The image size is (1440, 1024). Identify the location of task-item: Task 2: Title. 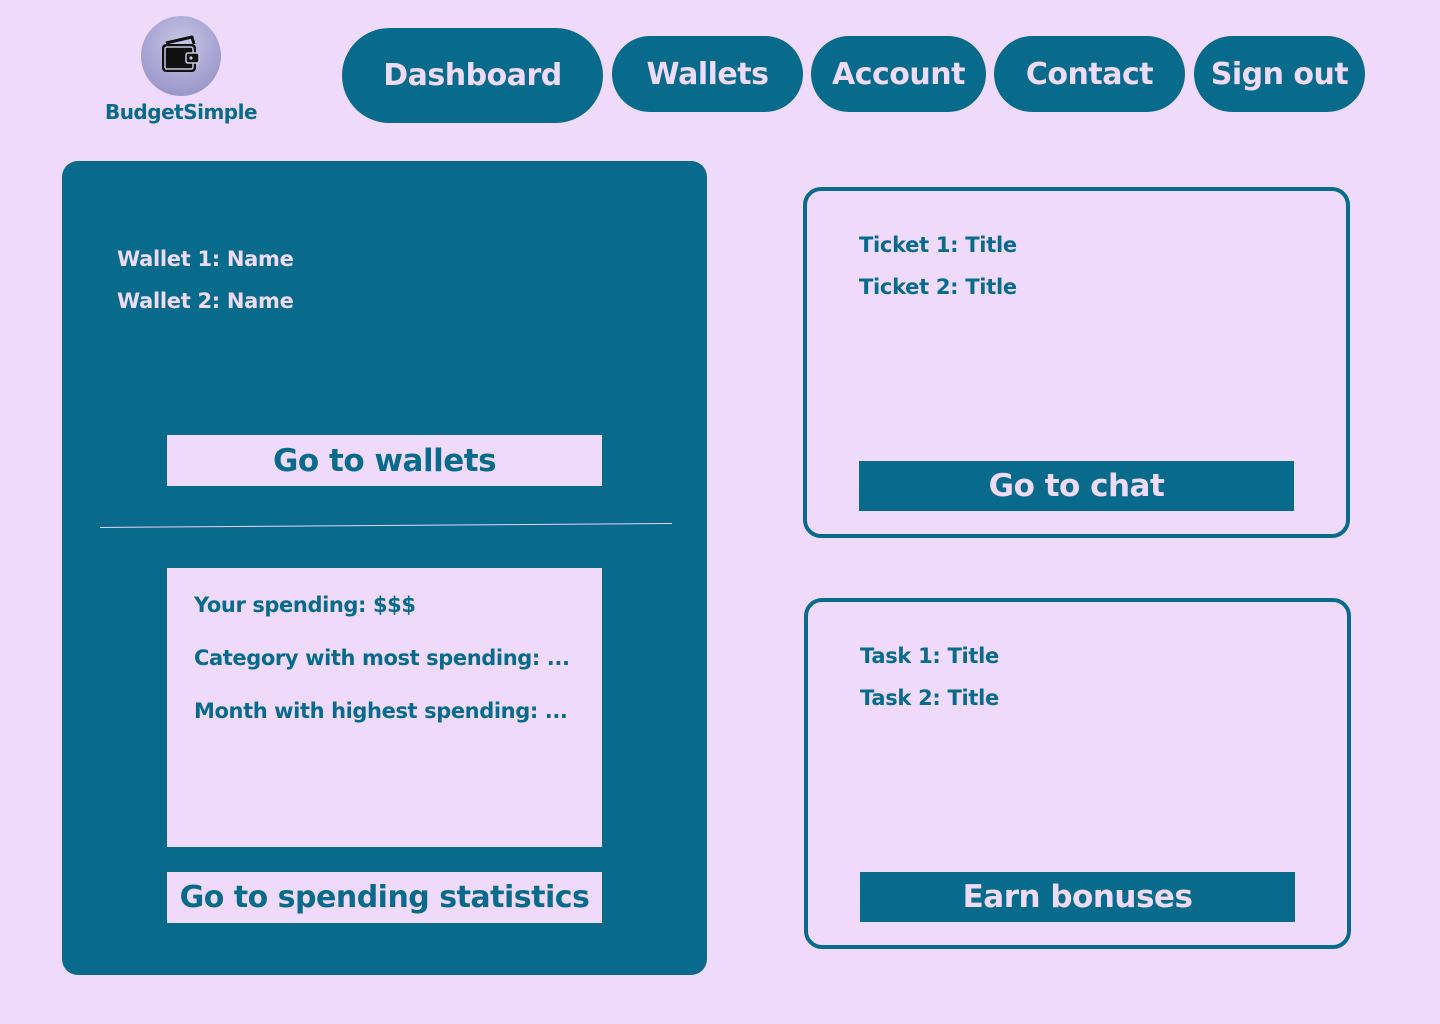
(929, 698).